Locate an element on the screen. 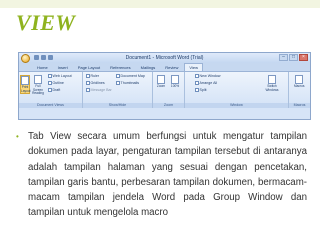 Image resolution: width=320 pixels, height=240 pixels. tab-insert: Insert is located at coordinates (63, 67).